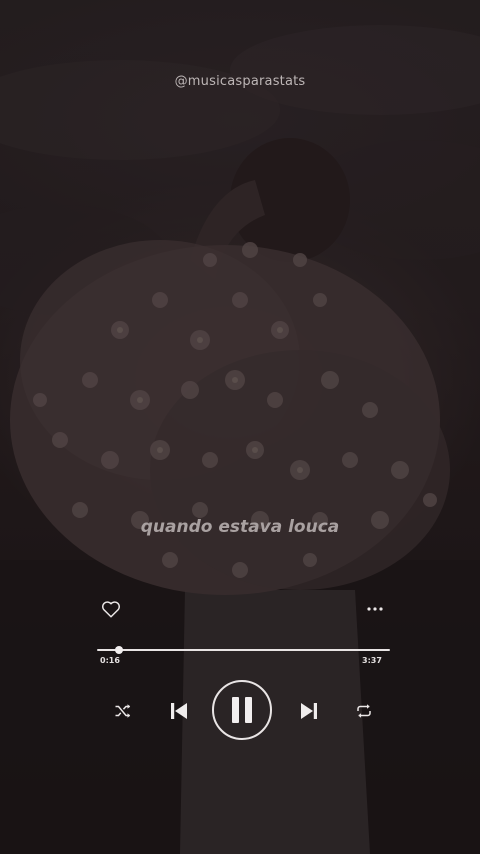 This screenshot has width=480, height=854. I want to click on total-time: 3:37, so click(372, 660).